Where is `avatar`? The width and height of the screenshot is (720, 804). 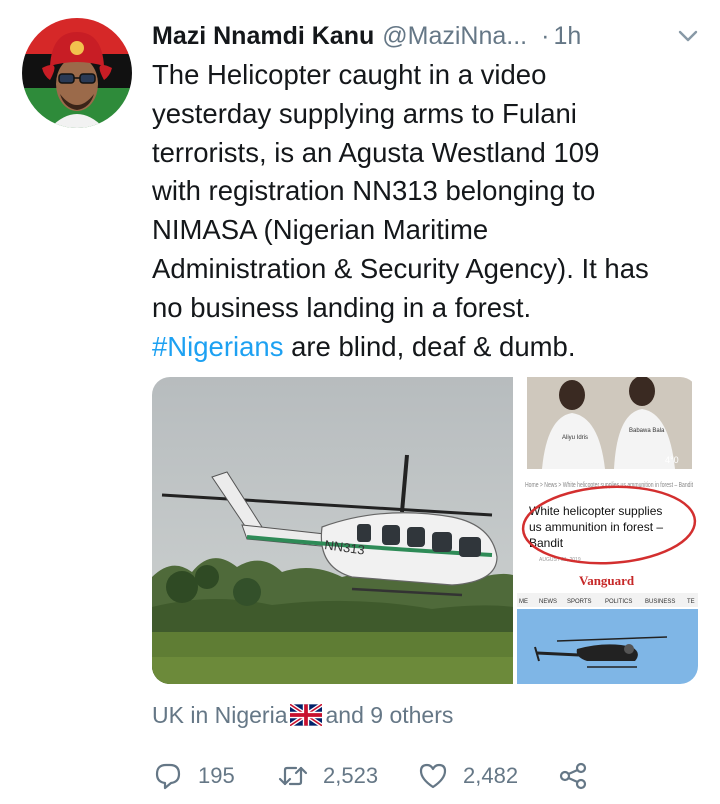 avatar is located at coordinates (77, 73).